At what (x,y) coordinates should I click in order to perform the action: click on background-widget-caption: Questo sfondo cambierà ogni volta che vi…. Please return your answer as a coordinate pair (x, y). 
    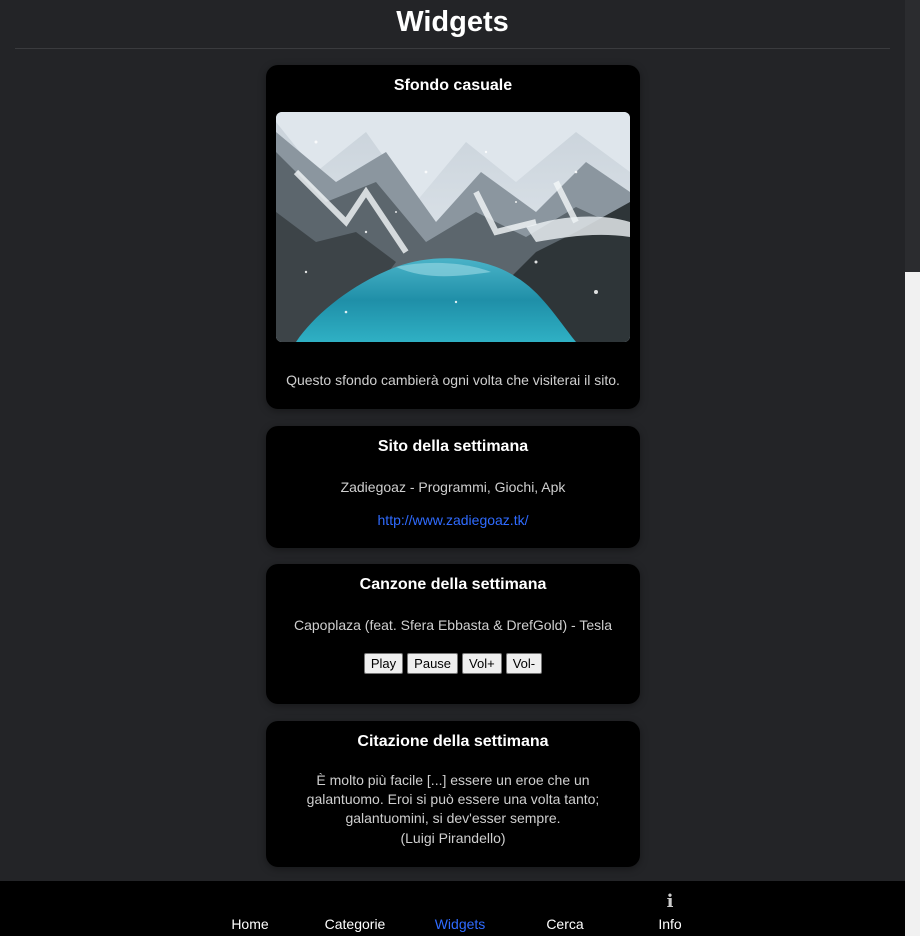
    Looking at the image, I should click on (453, 380).